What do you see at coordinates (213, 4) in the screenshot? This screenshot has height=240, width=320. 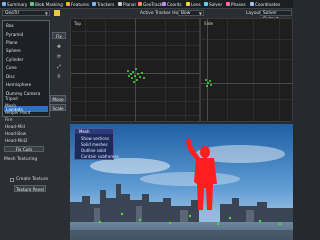 I see `tab-solver: Solver` at bounding box center [213, 4].